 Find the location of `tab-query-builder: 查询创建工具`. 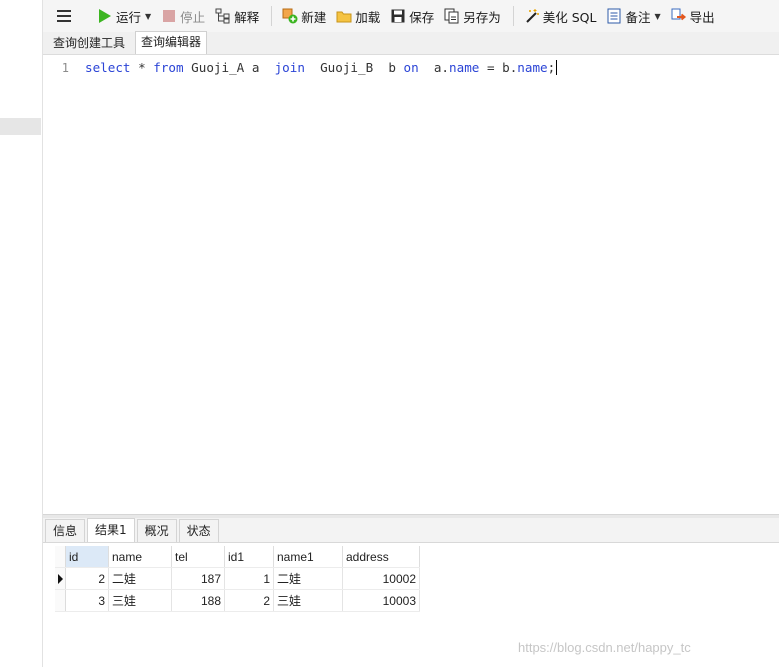

tab-query-builder: 查询创建工具 is located at coordinates (89, 43).